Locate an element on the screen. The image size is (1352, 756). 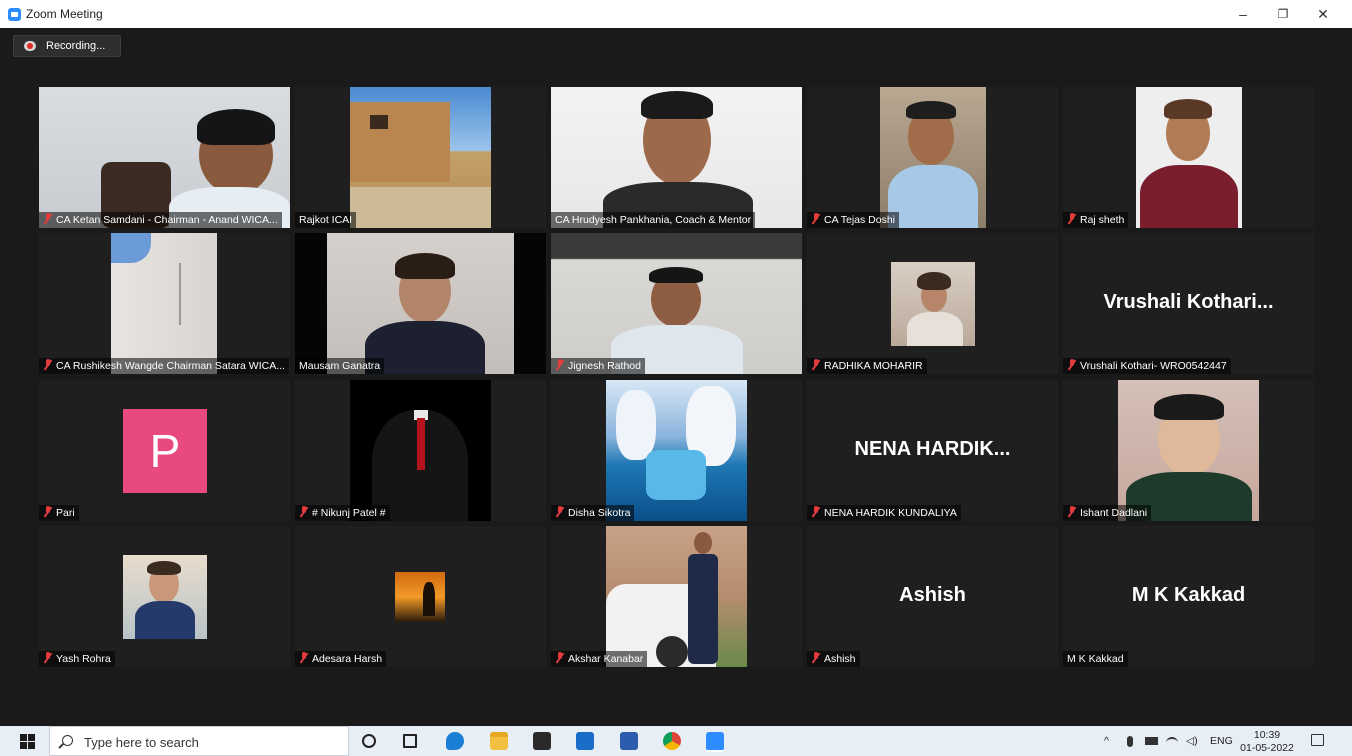
microphone-icon is located at coordinates (1130, 741).